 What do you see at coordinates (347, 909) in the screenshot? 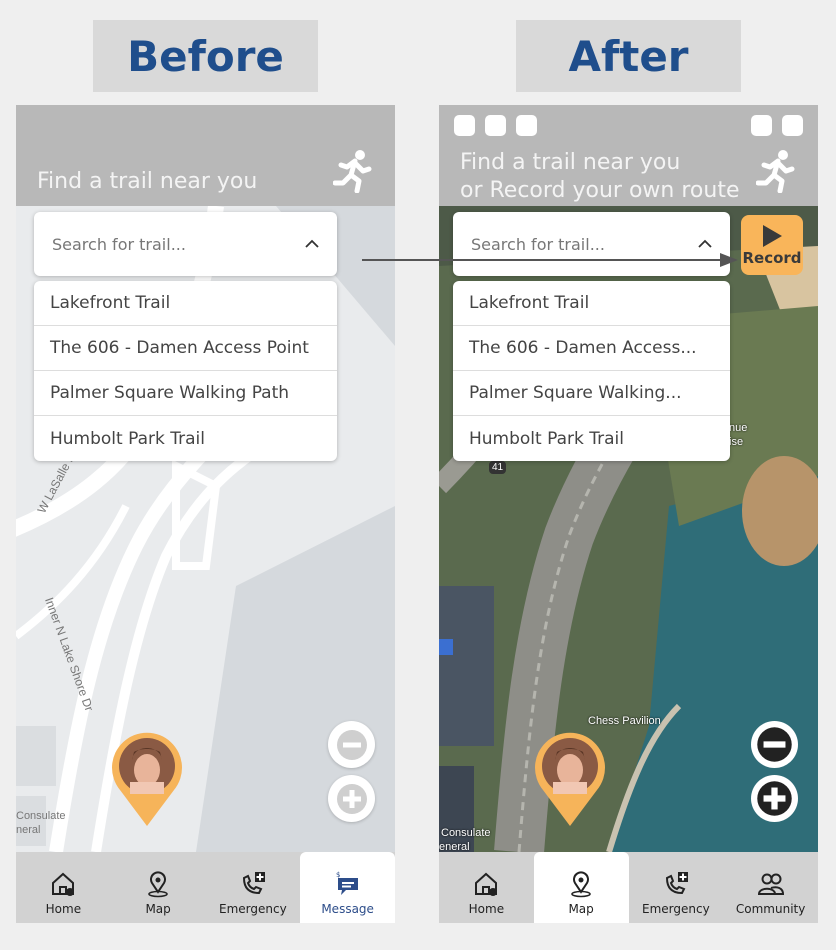
I see `nav-label: Message` at bounding box center [347, 909].